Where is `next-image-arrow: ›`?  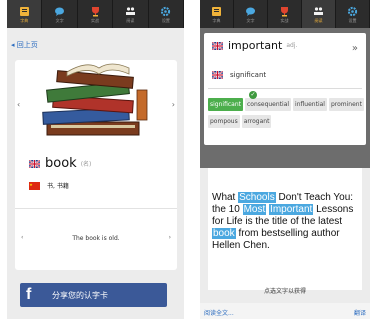 next-image-arrow: › is located at coordinates (173, 104).